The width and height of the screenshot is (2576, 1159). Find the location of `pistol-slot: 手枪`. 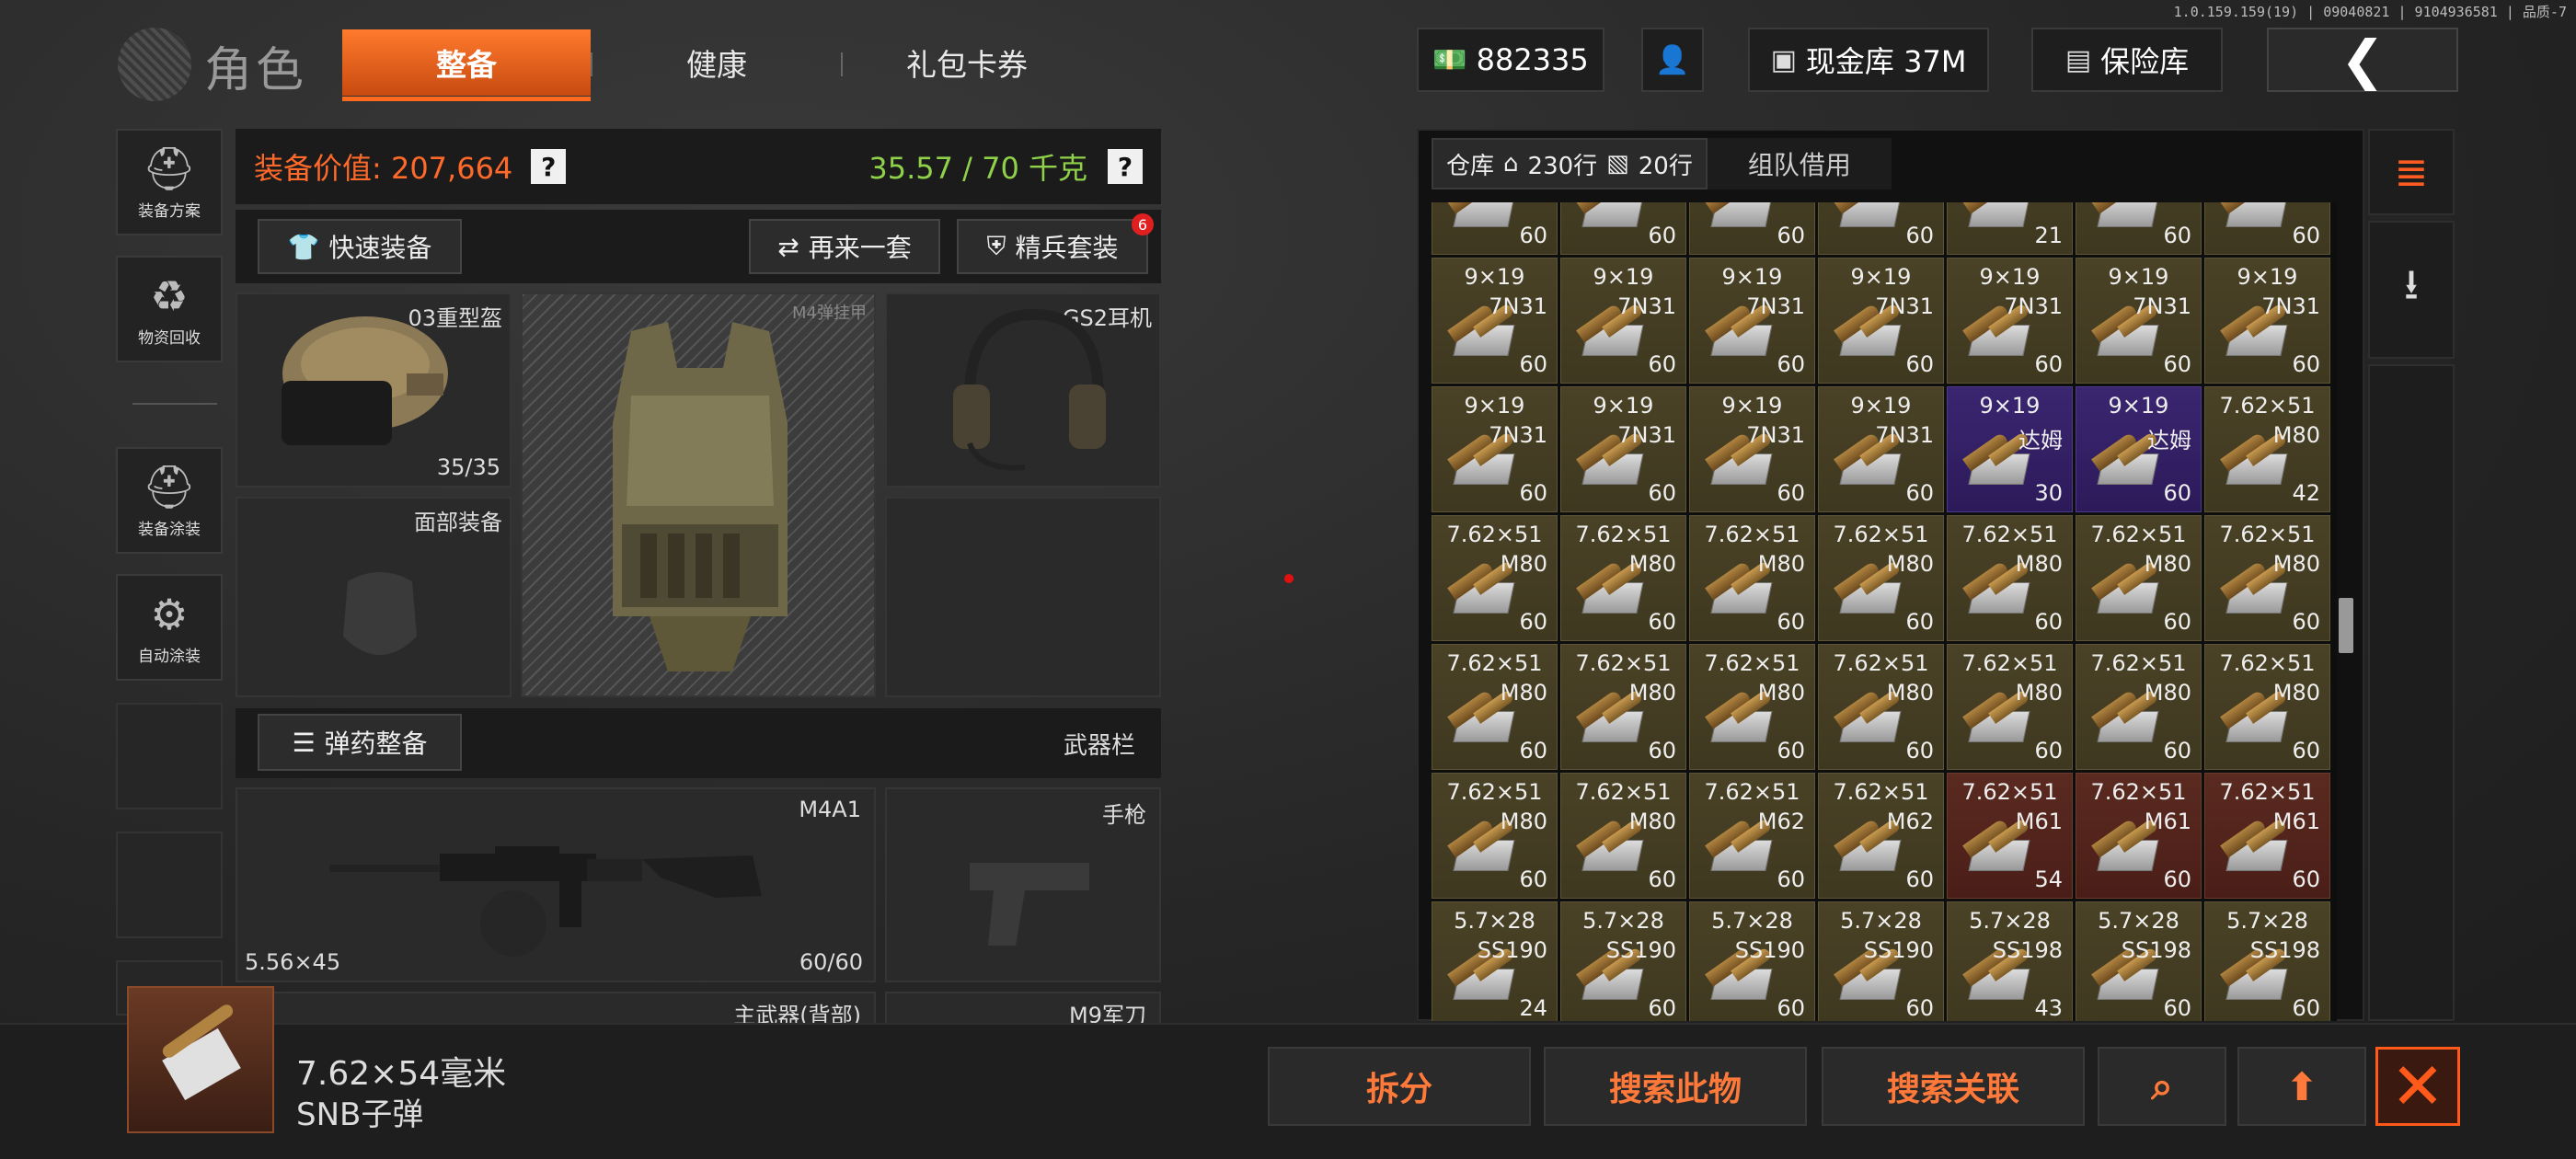

pistol-slot: 手枪 is located at coordinates (1023, 884).